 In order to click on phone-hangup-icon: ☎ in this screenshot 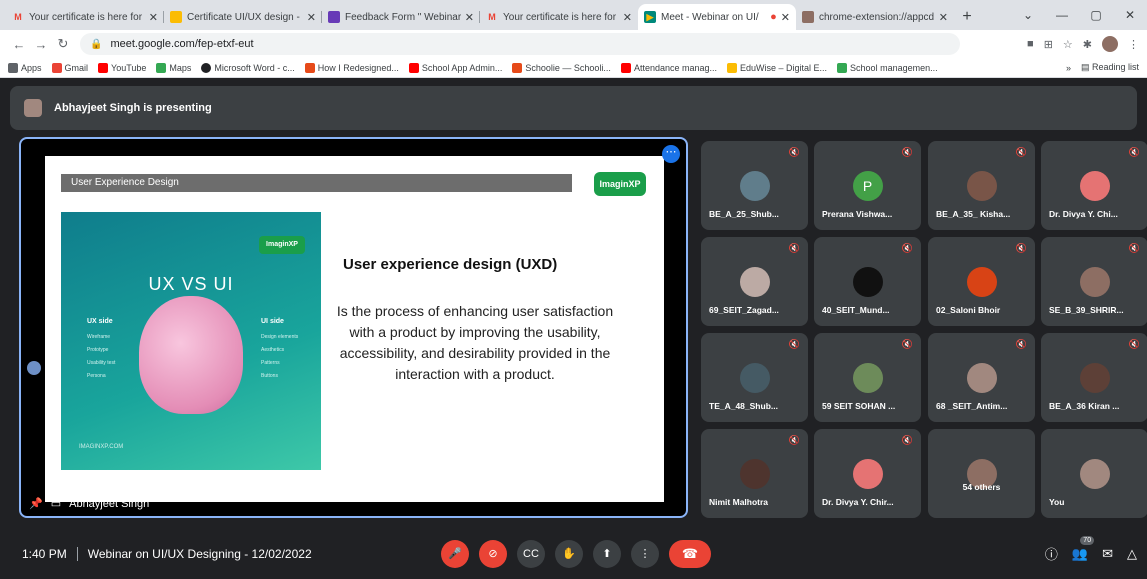, I will do `click(690, 553)`.